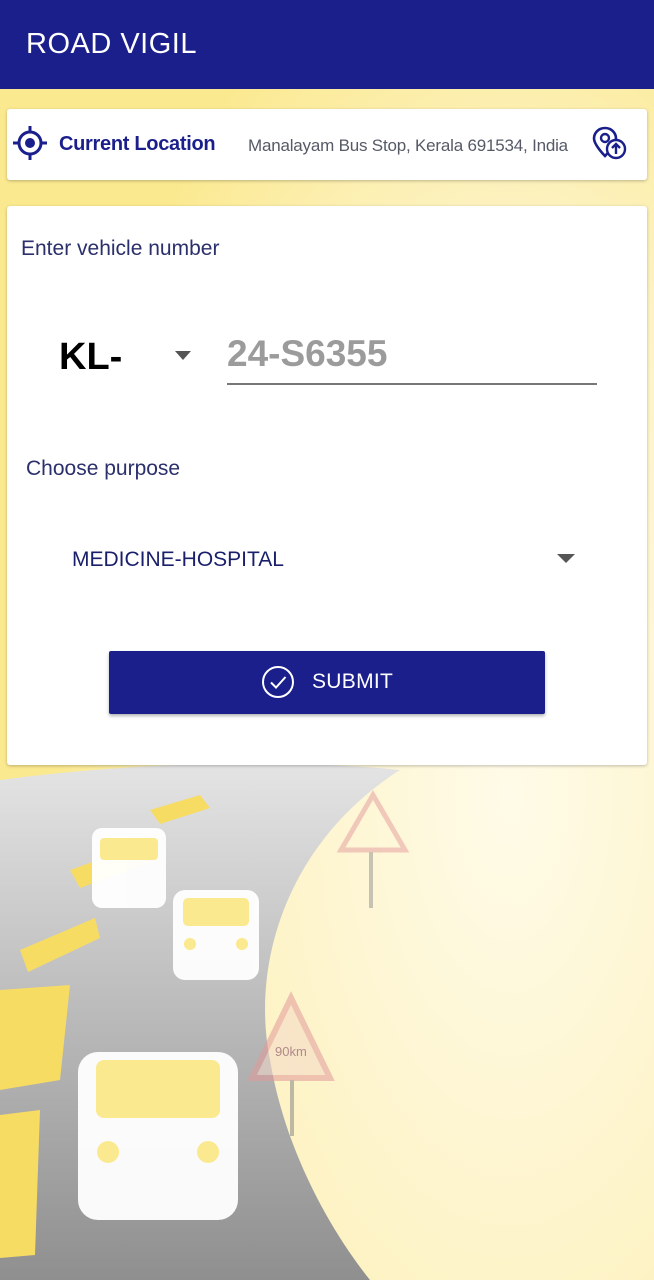 This screenshot has height=1280, width=654. What do you see at coordinates (412, 358) in the screenshot?
I see `vehicle-number-input` at bounding box center [412, 358].